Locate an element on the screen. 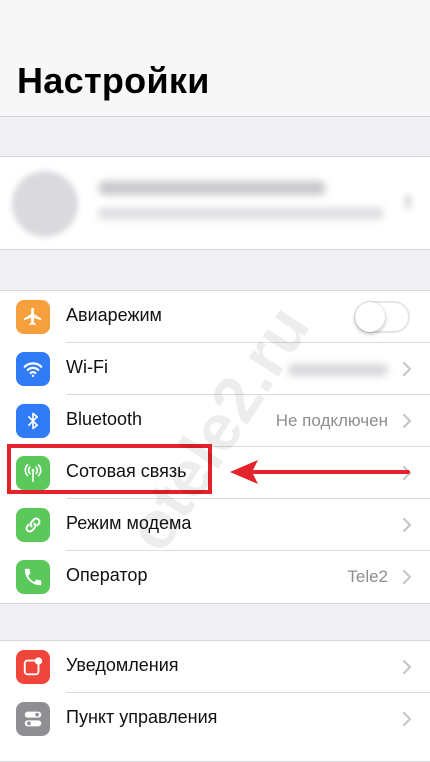 This screenshot has width=430, height=762. airplane-mode-toggle is located at coordinates (382, 317).